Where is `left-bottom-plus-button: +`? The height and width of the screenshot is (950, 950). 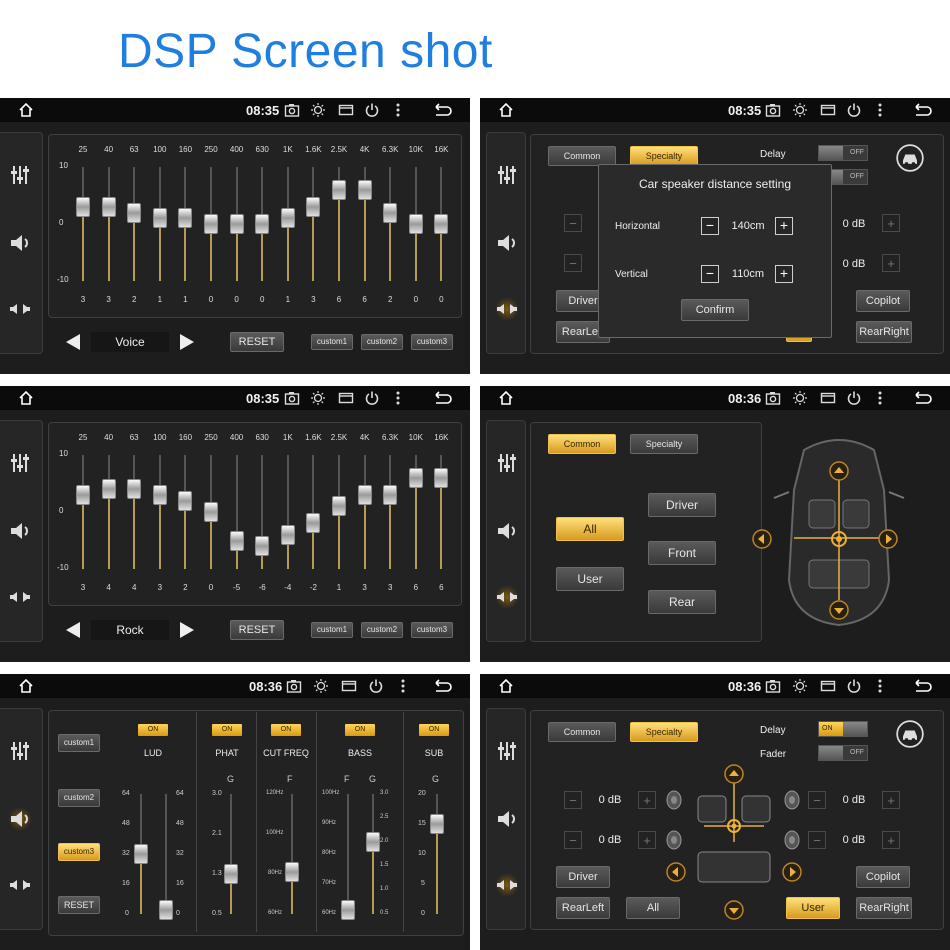
left-bottom-plus-button: + is located at coordinates (647, 840).